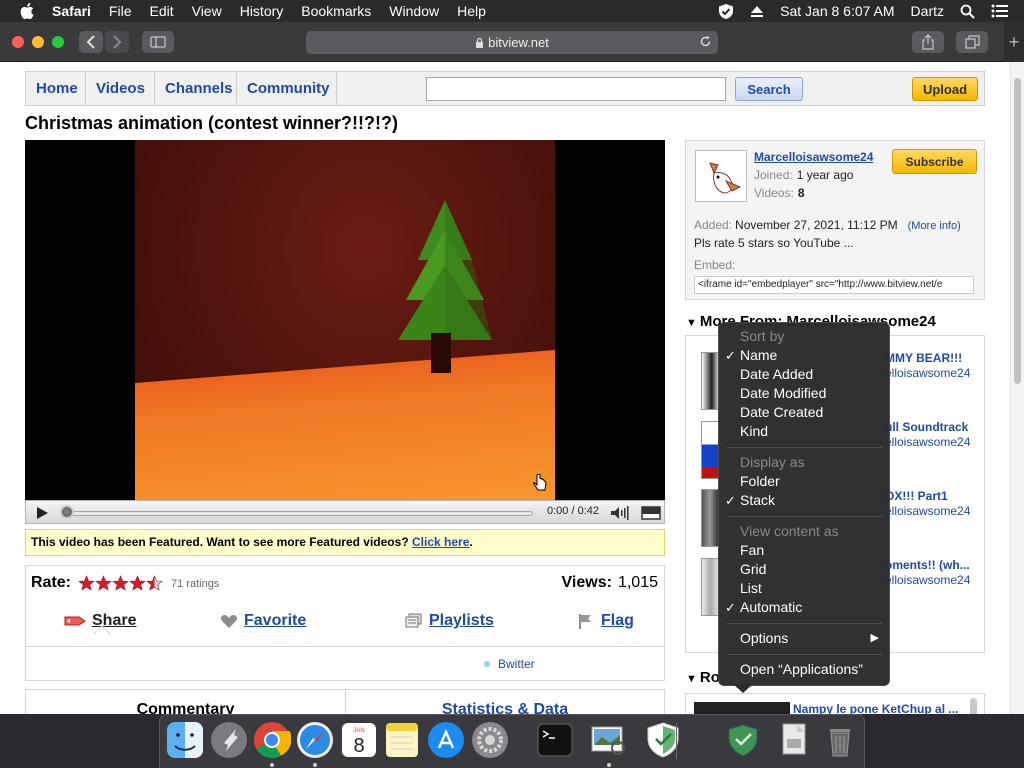  I want to click on calendar-icon: JAN 8, so click(359, 740).